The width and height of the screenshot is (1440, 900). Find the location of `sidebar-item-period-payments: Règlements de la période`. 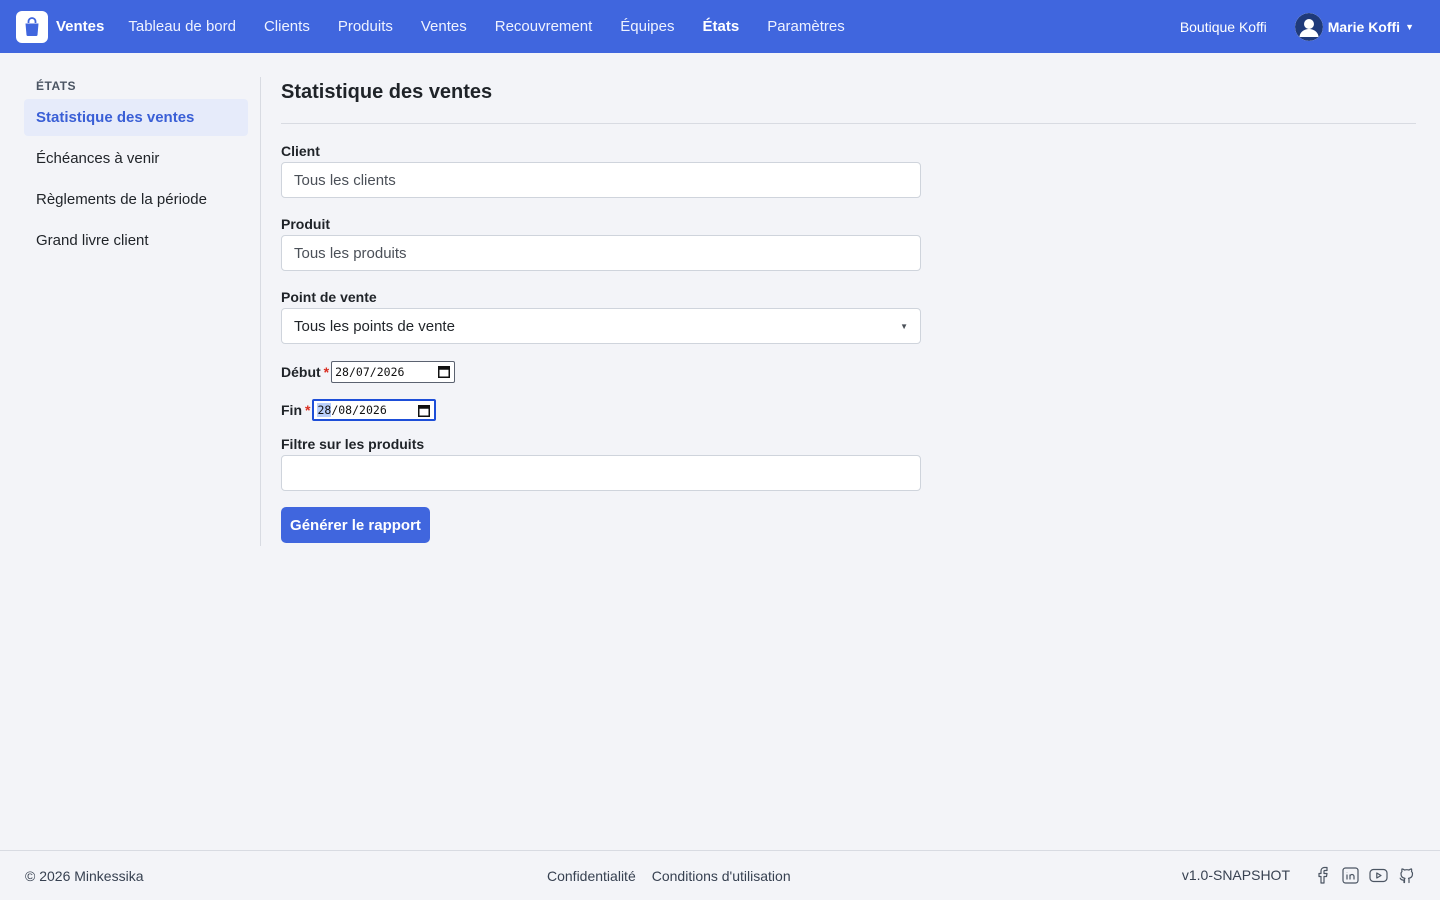

sidebar-item-period-payments: Règlements de la période is located at coordinates (136, 199).